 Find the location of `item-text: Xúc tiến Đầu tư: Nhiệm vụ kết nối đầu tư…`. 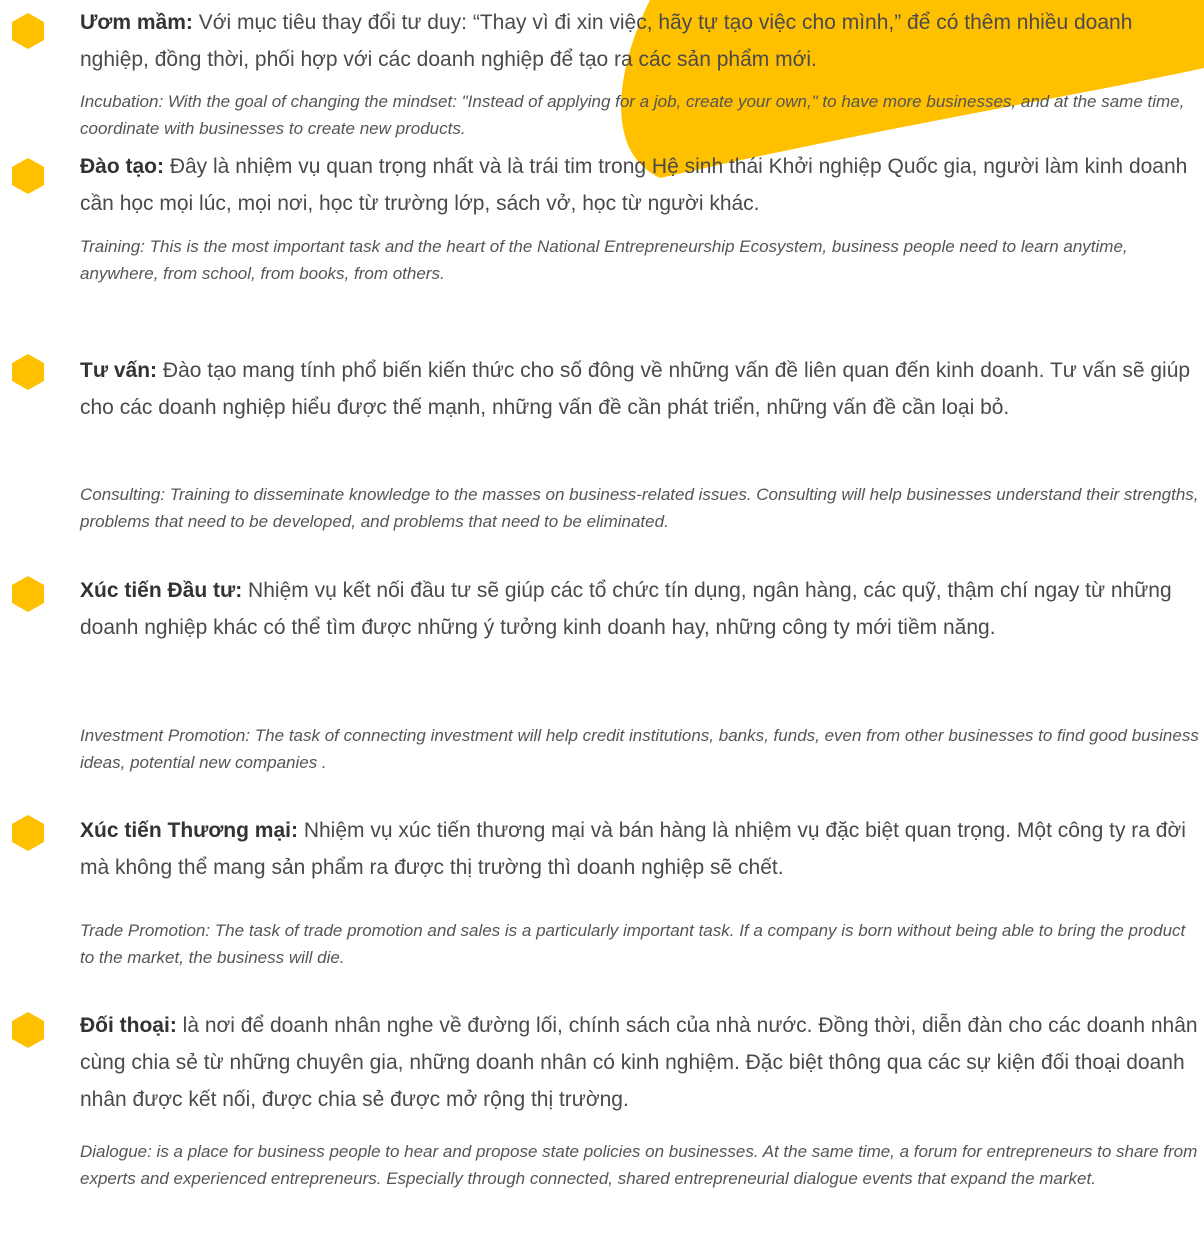

item-text: Xúc tiến Đầu tư: Nhiệm vụ kết nối đầu tư… is located at coordinates (641, 609).